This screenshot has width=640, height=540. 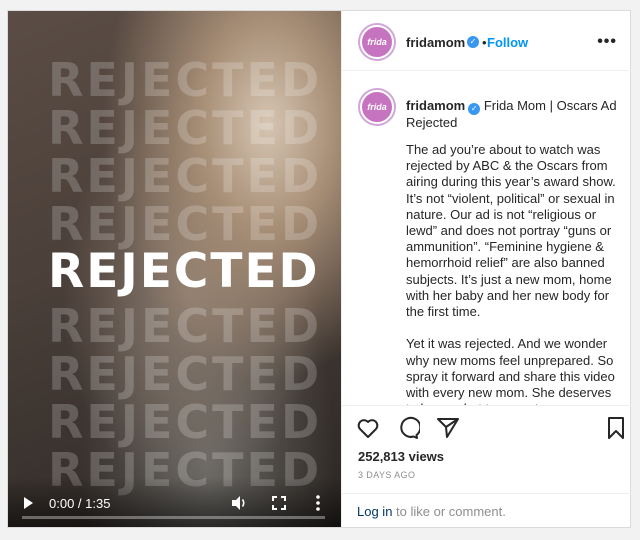 I want to click on volume-icon, so click(x=239, y=503).